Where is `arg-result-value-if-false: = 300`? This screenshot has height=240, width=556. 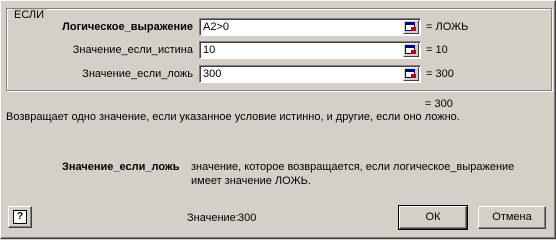 arg-result-value-if-false: = 300 is located at coordinates (440, 74).